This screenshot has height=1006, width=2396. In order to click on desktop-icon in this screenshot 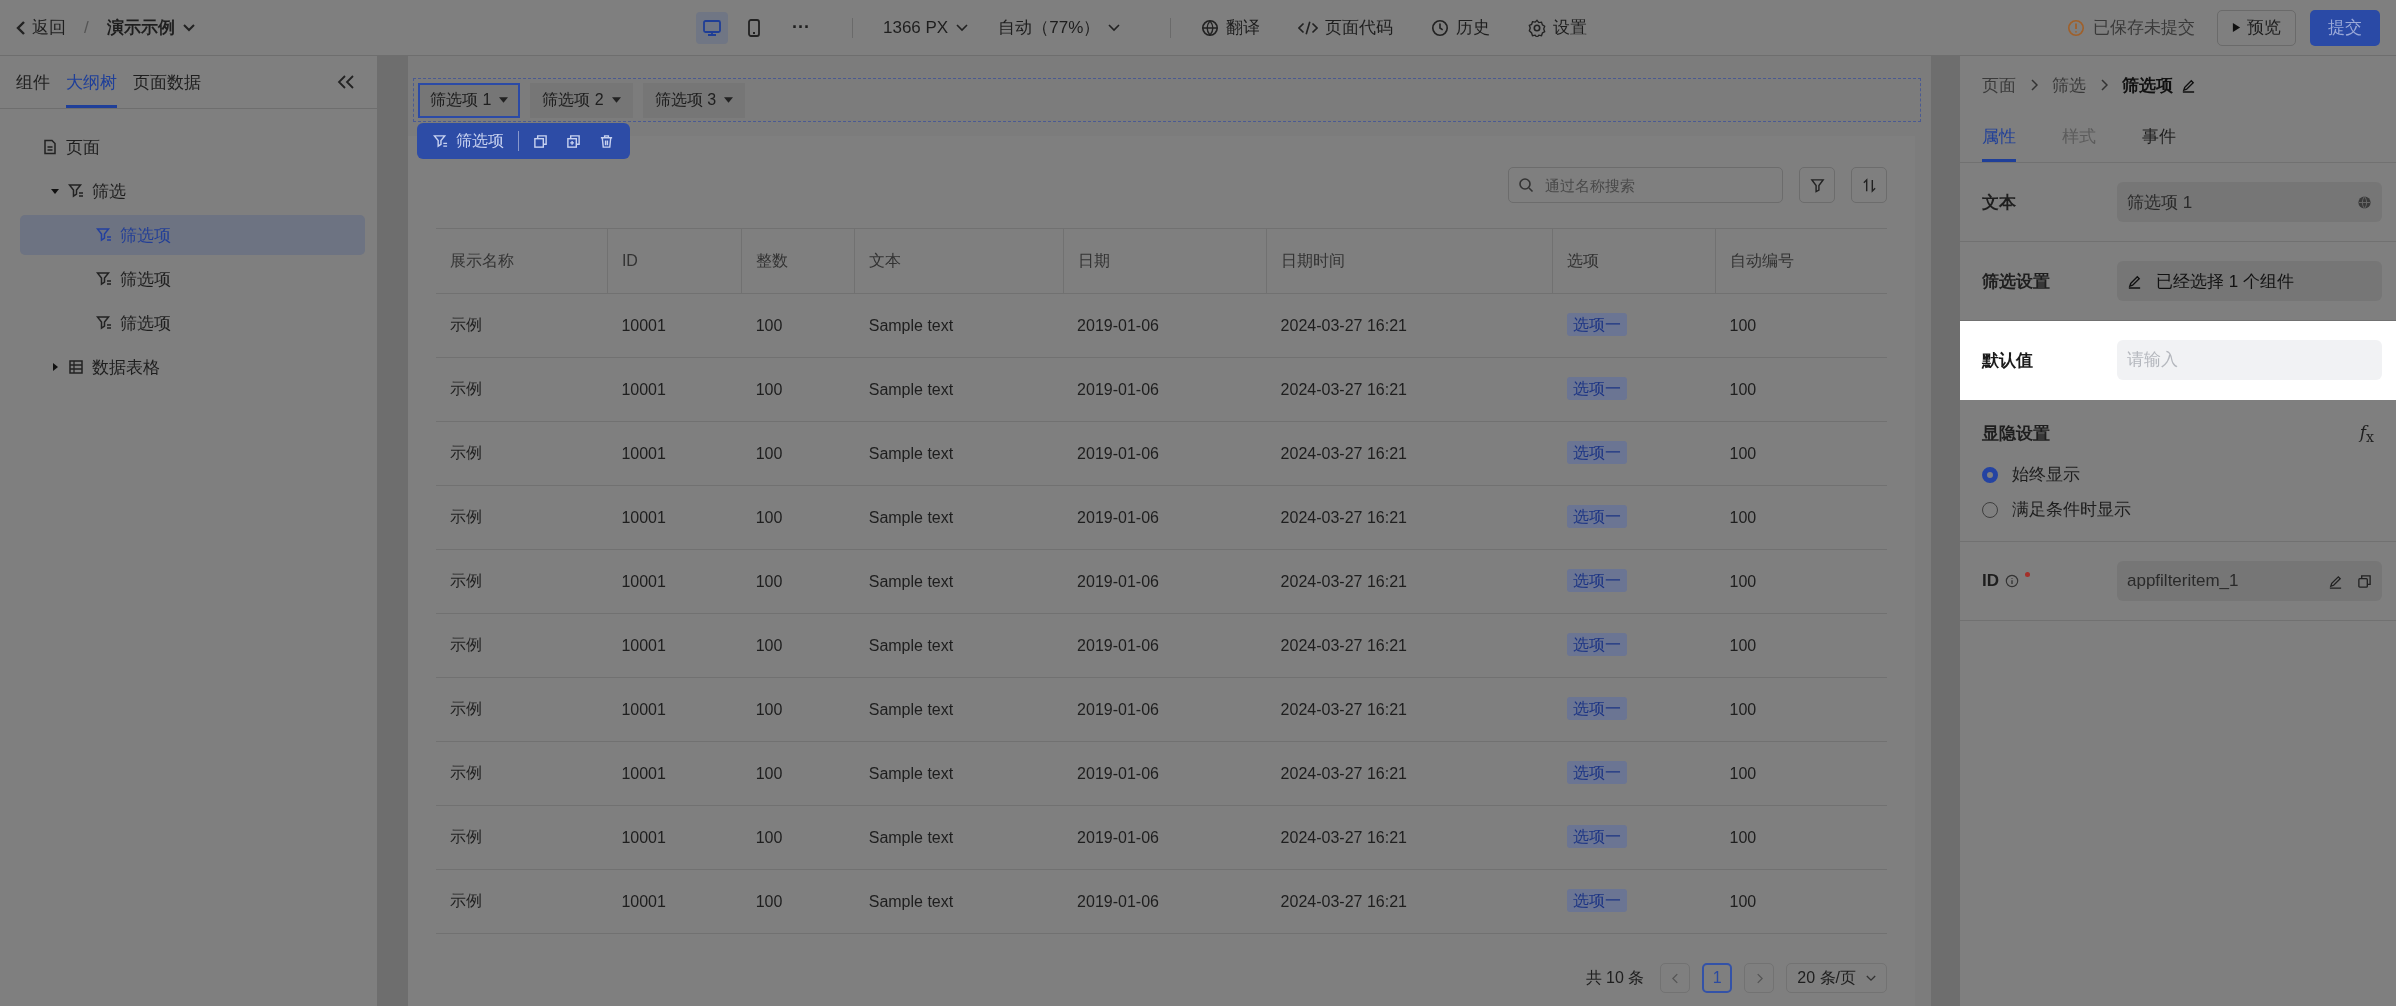, I will do `click(712, 27)`.